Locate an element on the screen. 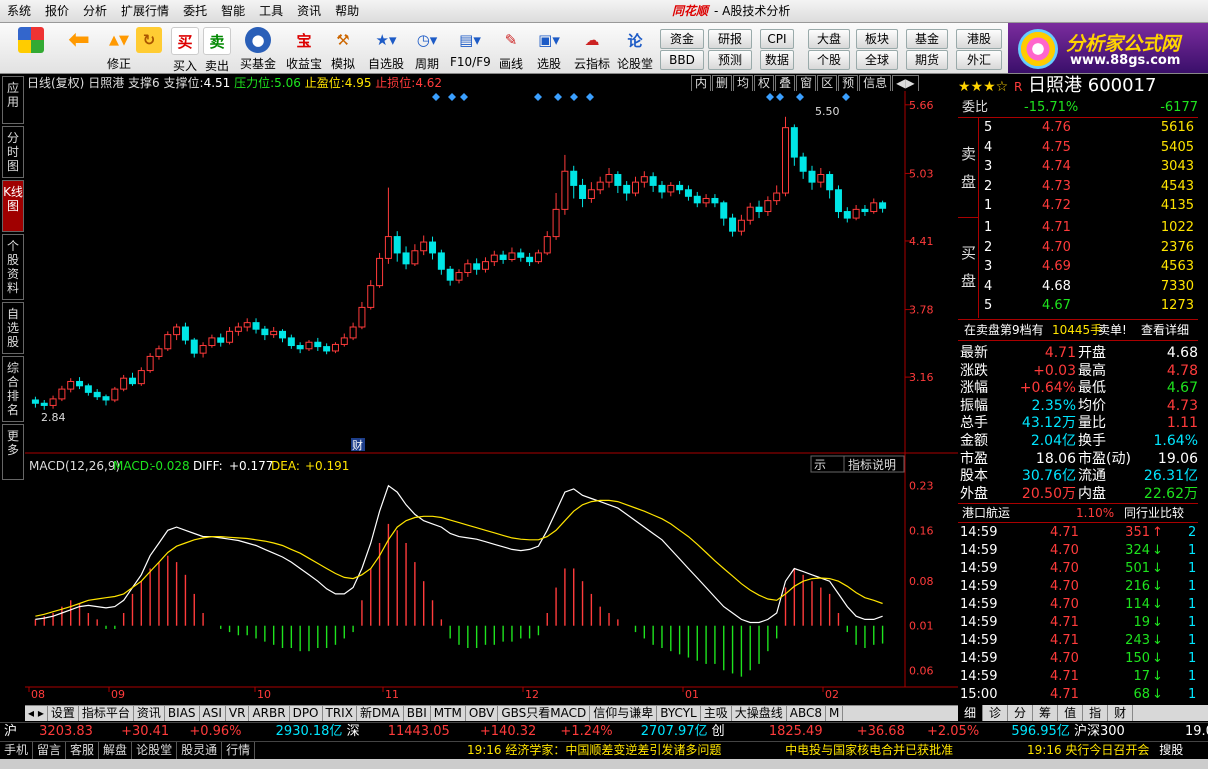 The width and height of the screenshot is (1208, 769). horizontal-scrollbar is located at coordinates (604, 764).